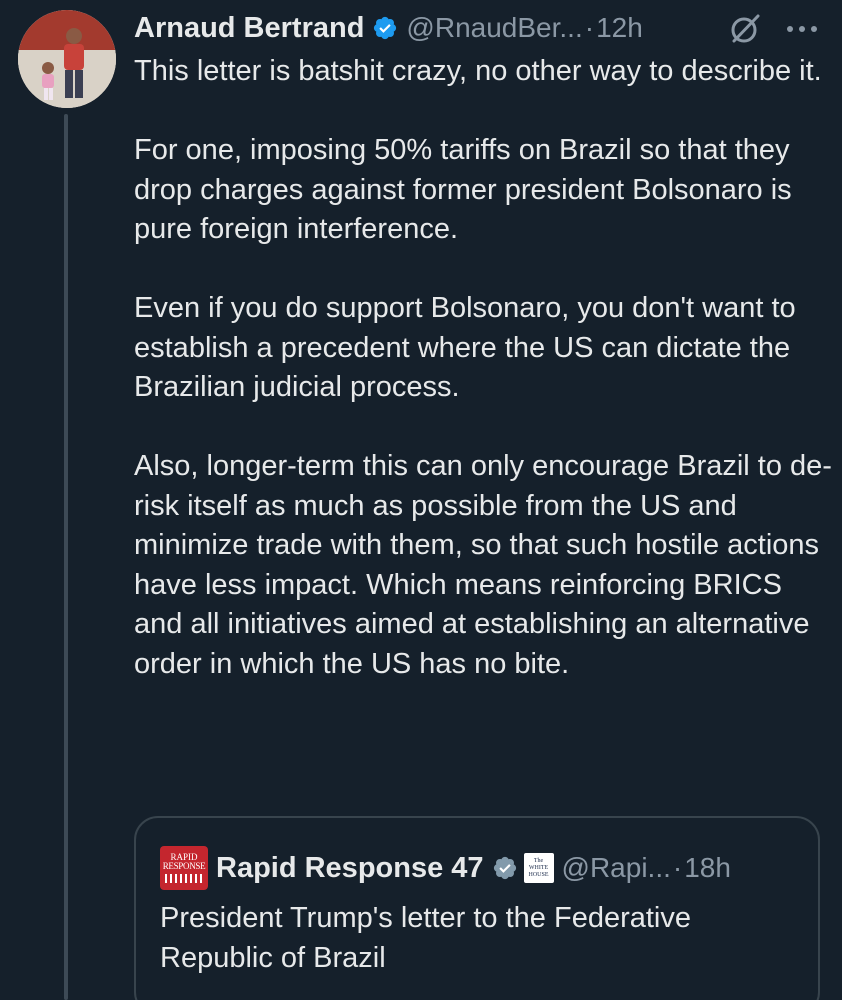 This screenshot has width=842, height=1000. I want to click on more-options-icon, so click(802, 29).